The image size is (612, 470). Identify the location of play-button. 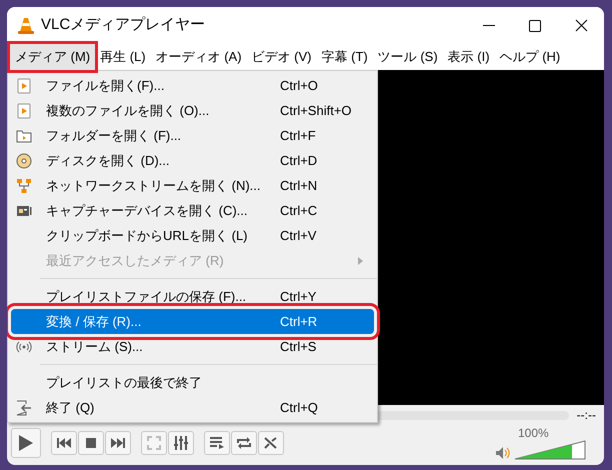
(26, 443).